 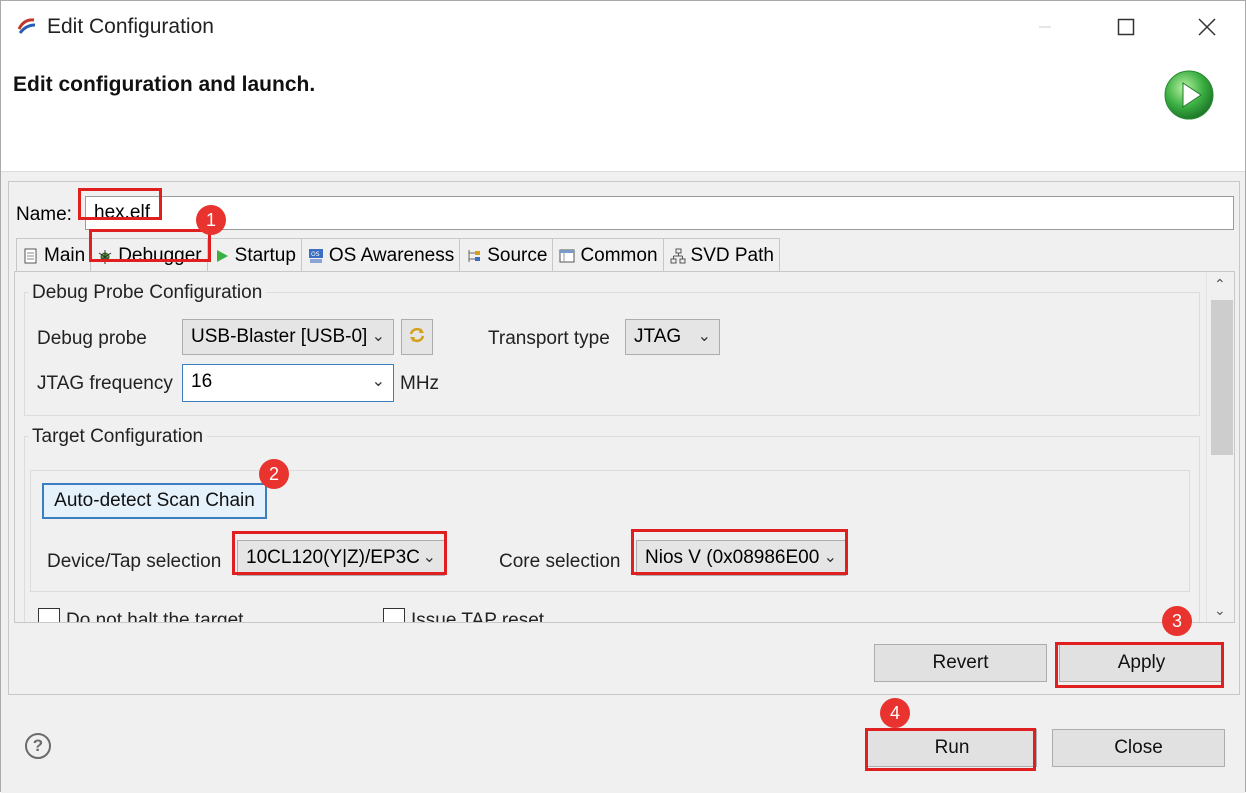 I want to click on refresh-probe-button, so click(x=417, y=337).